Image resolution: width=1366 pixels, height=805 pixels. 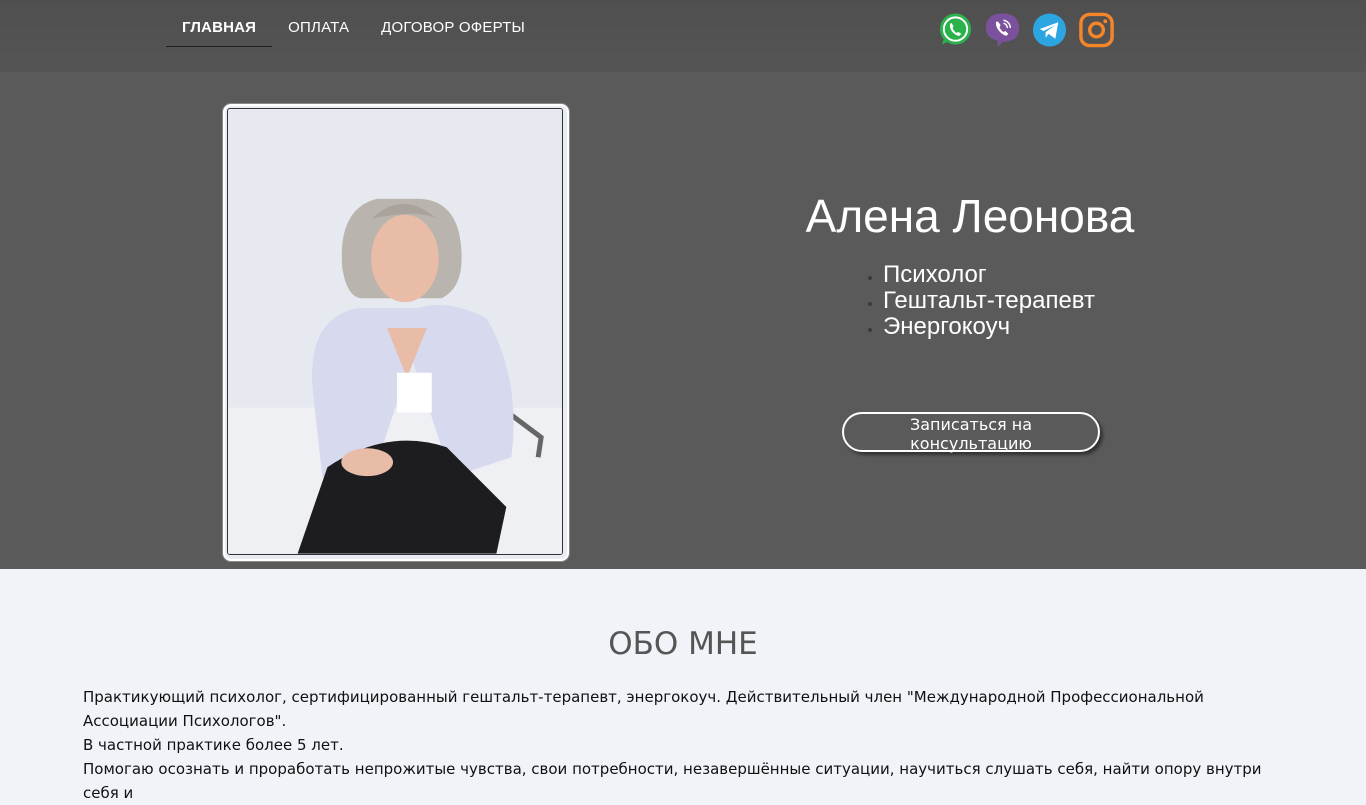 I want to click on main-nav: ГЛАВНАЯ ОПЛАТА ДОГОВОР ОФЕРТЫ, so click(x=353, y=24).